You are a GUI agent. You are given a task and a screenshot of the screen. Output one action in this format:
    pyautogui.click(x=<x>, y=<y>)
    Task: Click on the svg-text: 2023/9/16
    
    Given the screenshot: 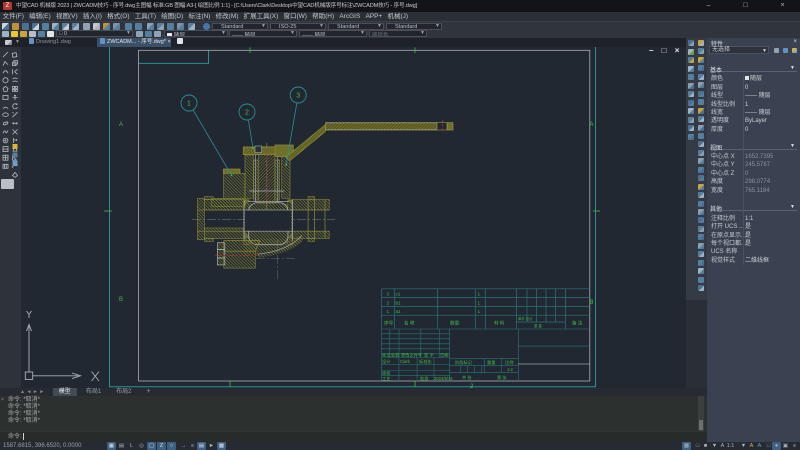 What is the action you would take?
    pyautogui.click(x=443, y=378)
    